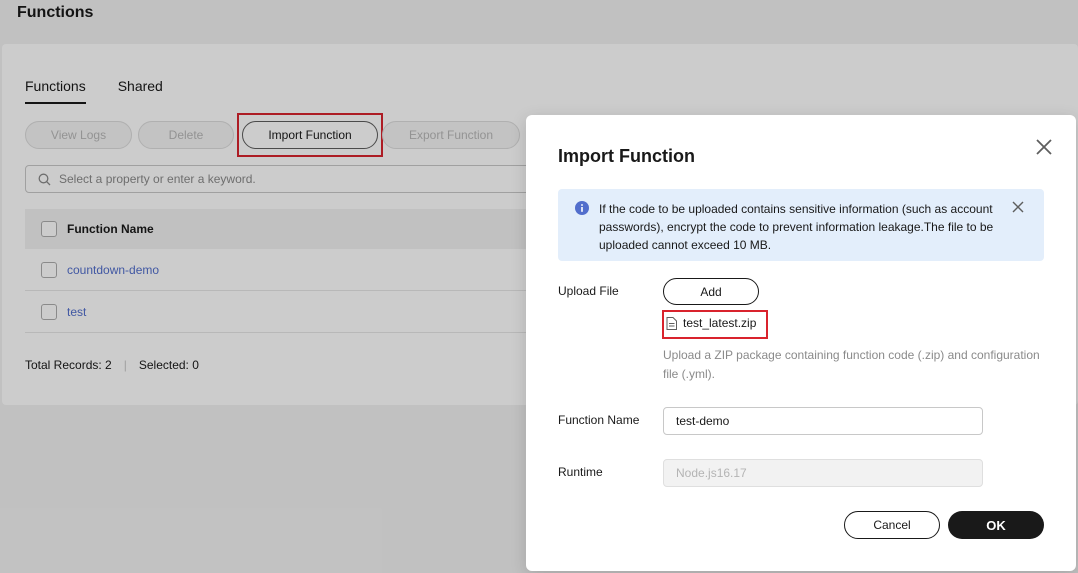 The height and width of the screenshot is (573, 1078). Describe the element at coordinates (711, 291) in the screenshot. I see `add-file-button: Add` at that location.